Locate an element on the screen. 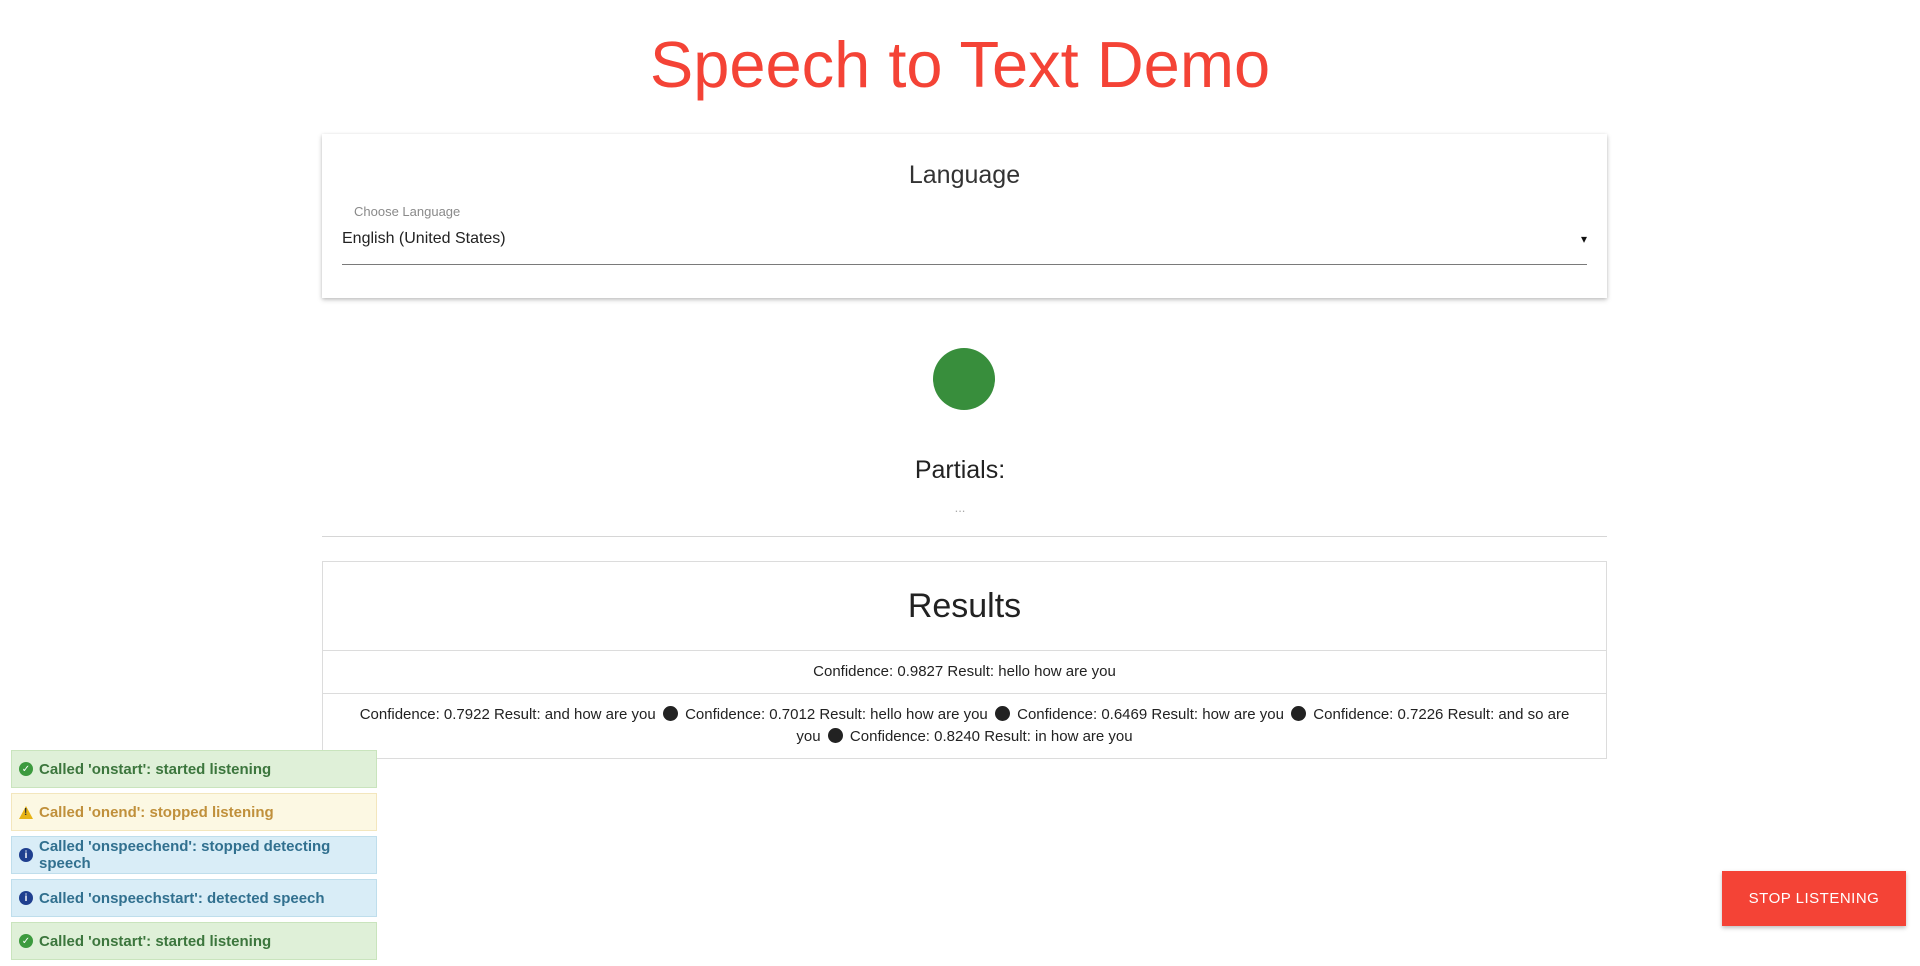 The height and width of the screenshot is (966, 1920). toast-warning: ! Called 'onend': stopped listening is located at coordinates (194, 812).